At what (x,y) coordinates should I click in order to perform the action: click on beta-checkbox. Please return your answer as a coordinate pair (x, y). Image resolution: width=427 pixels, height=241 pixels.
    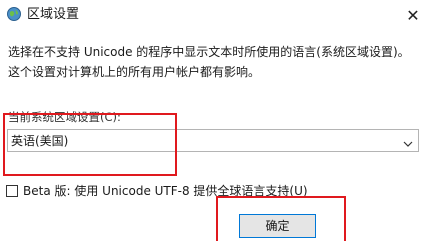
    Looking at the image, I should click on (12, 191).